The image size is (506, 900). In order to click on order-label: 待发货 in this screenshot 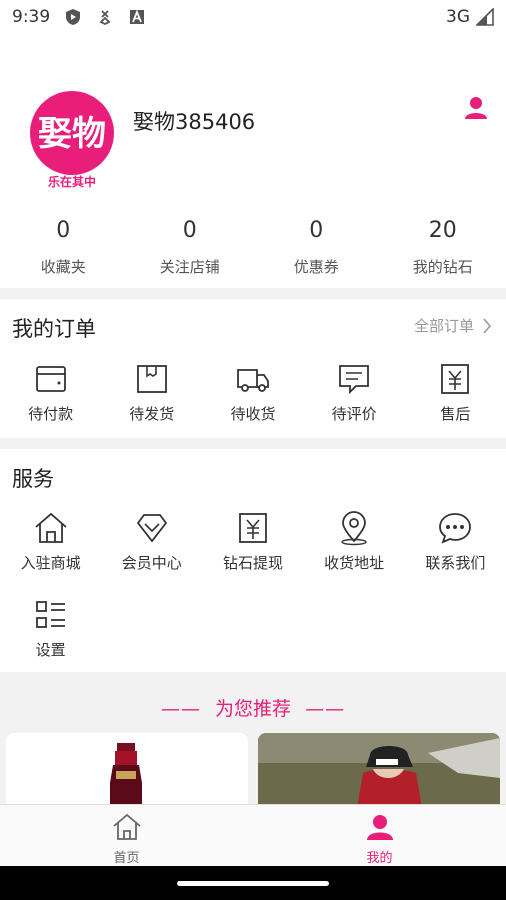, I will do `click(152, 414)`.